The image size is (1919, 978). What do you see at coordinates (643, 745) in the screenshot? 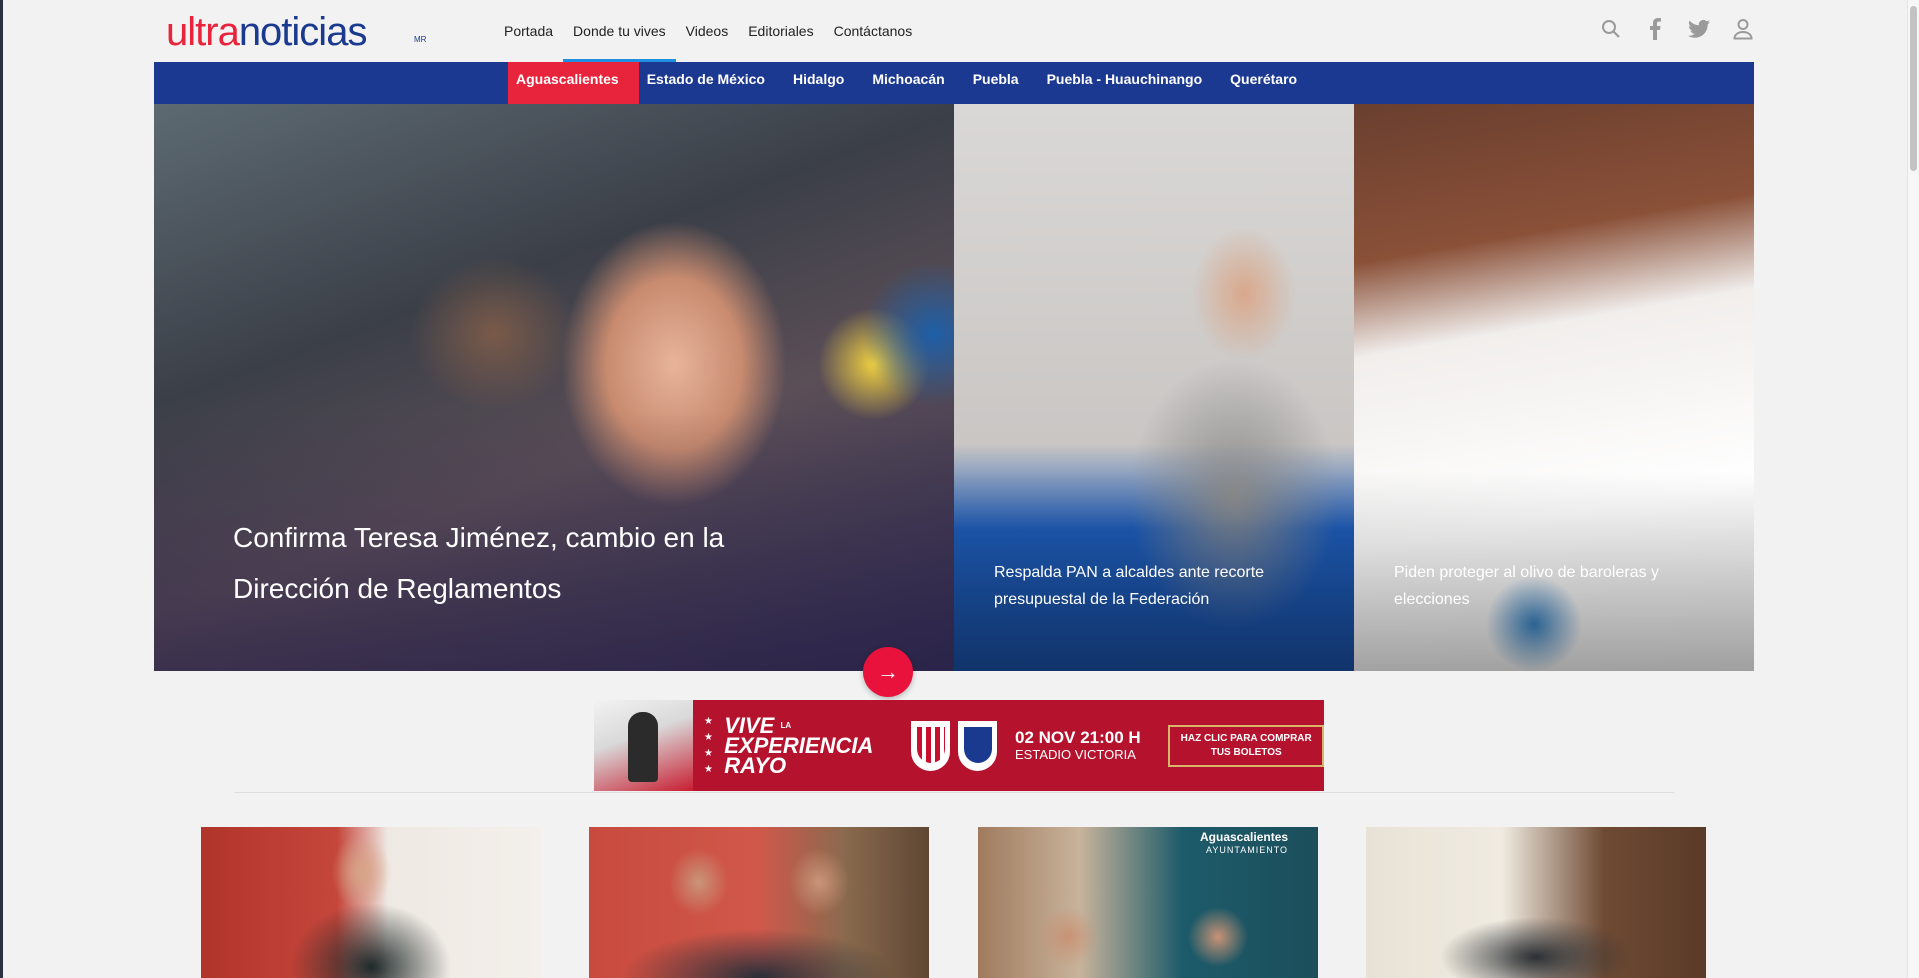
I see `banner-player-photo` at bounding box center [643, 745].